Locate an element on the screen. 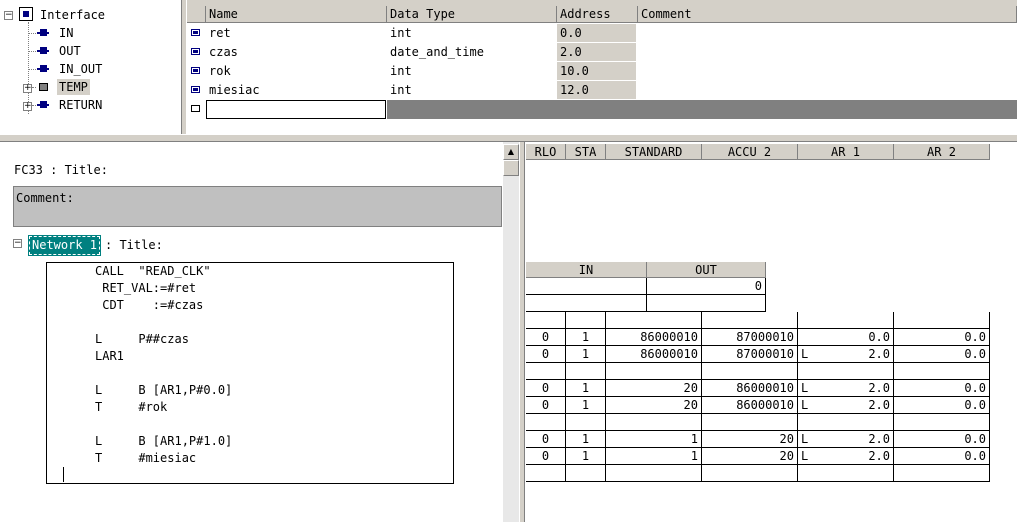  in-header: IN is located at coordinates (586, 270).